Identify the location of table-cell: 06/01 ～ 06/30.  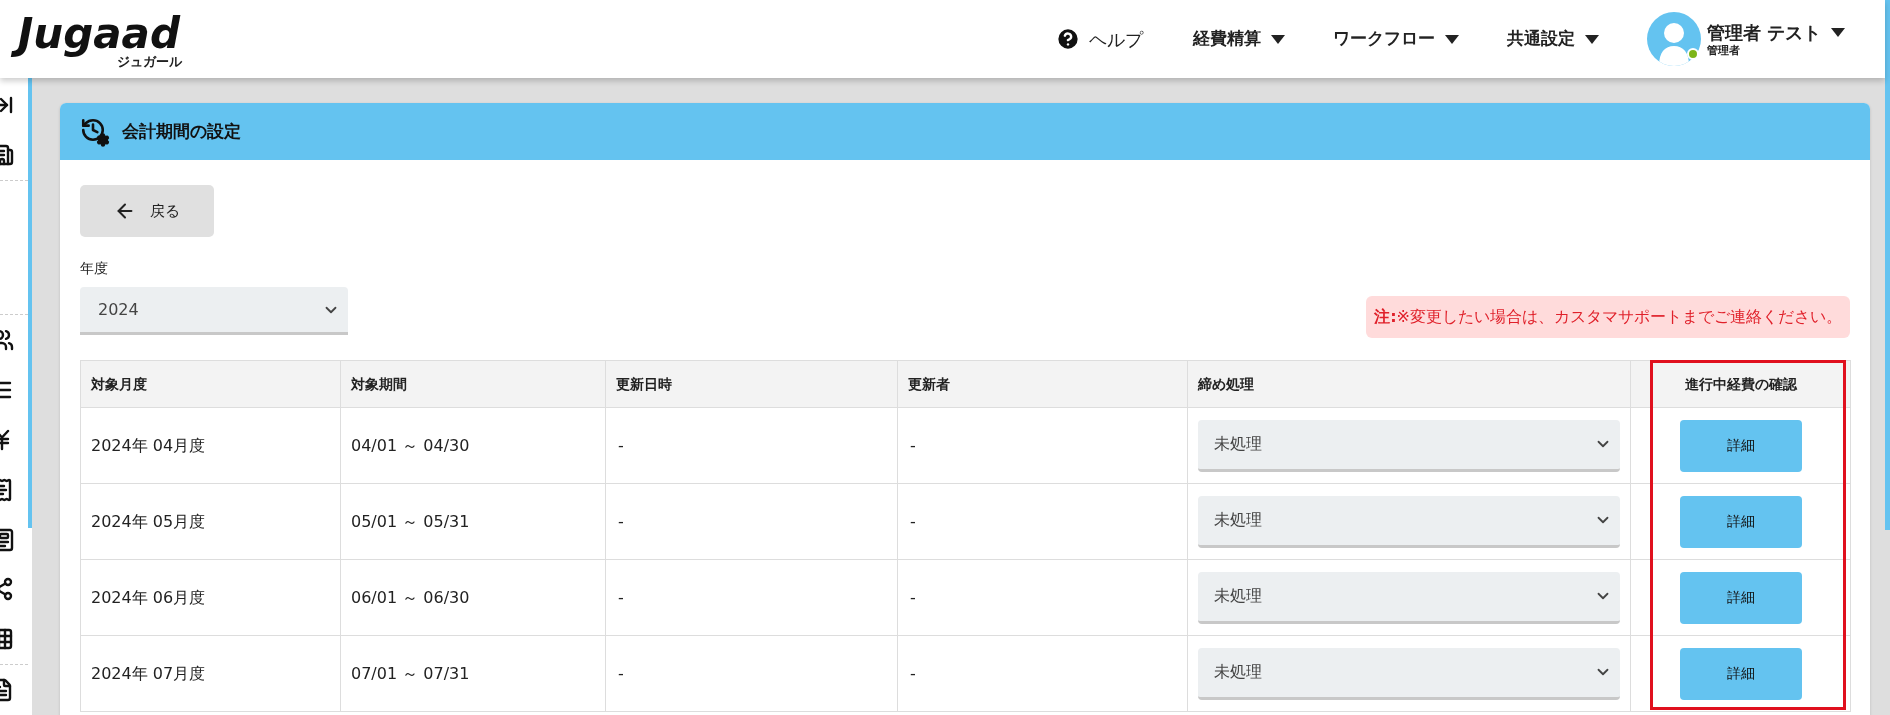
(473, 597).